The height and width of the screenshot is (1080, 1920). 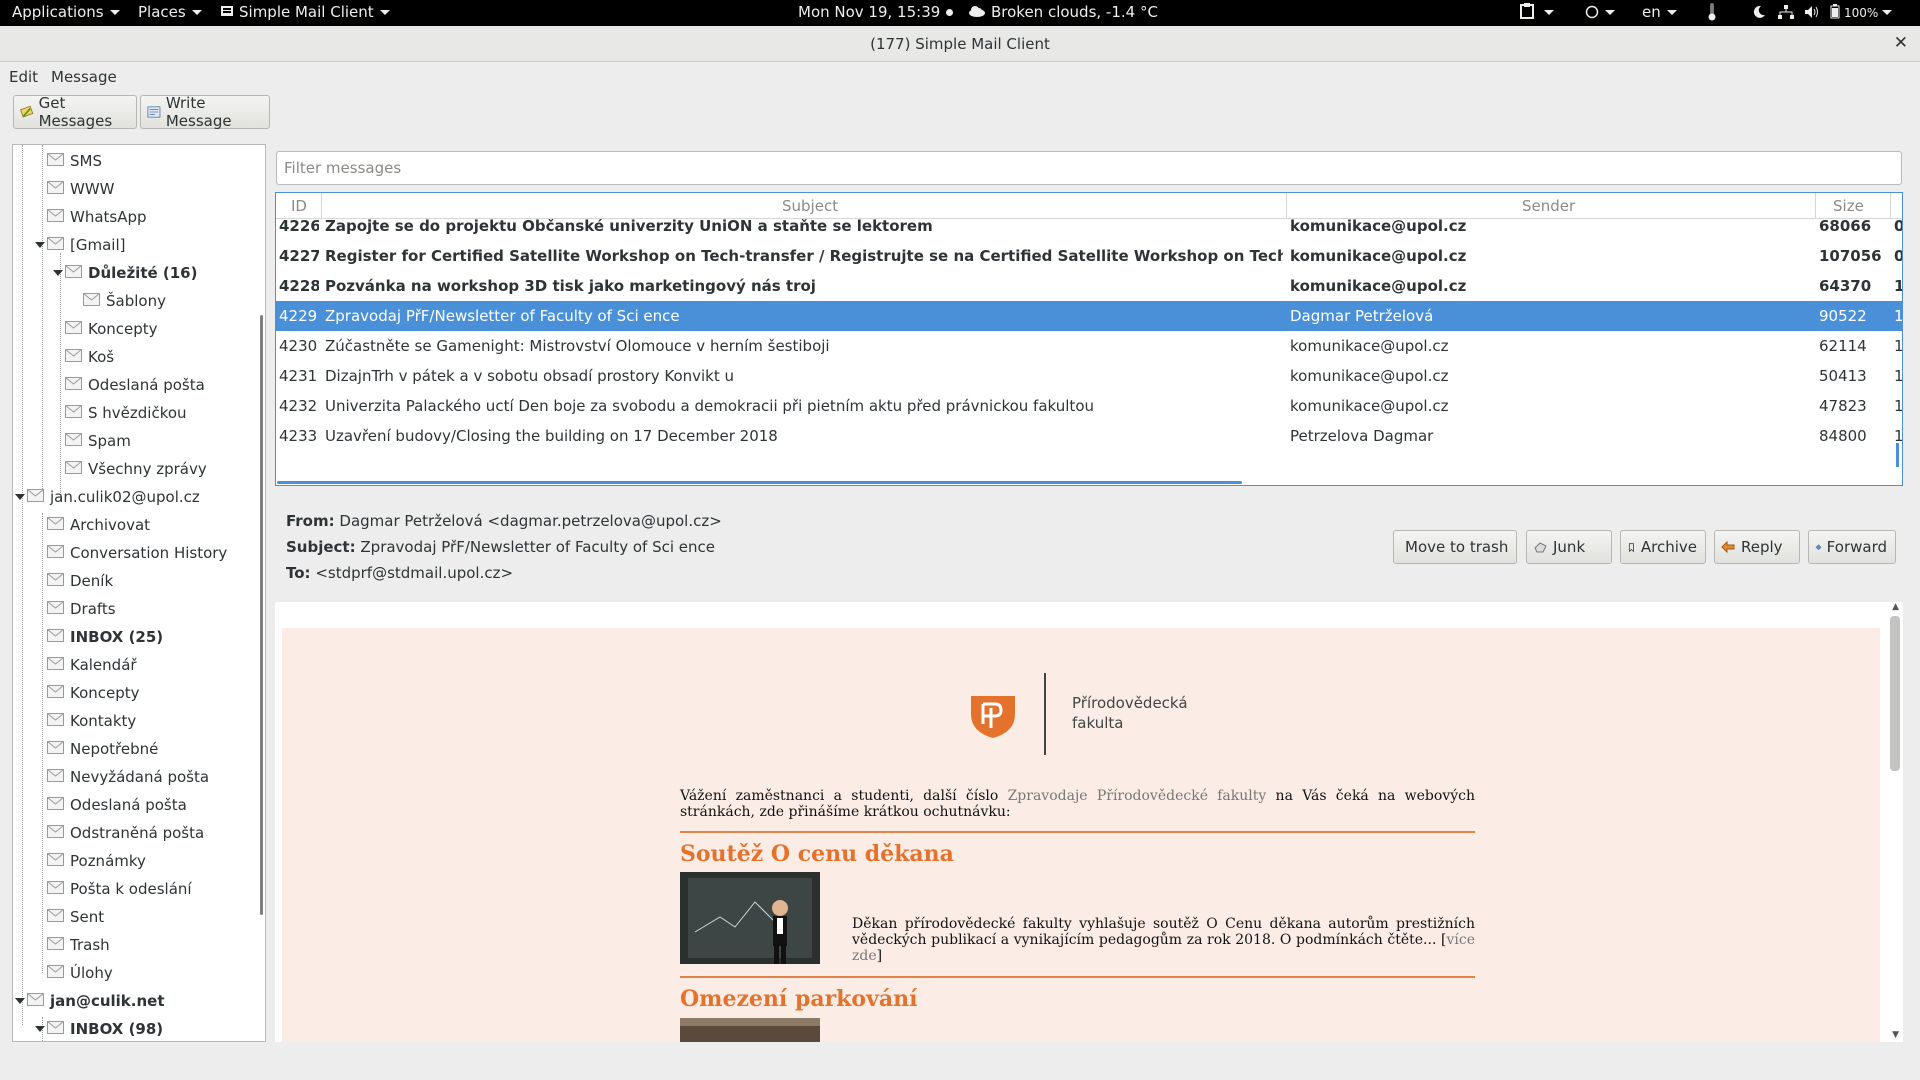 What do you see at coordinates (133, 1001) in the screenshot?
I see `folder-item: jan@culik.net` at bounding box center [133, 1001].